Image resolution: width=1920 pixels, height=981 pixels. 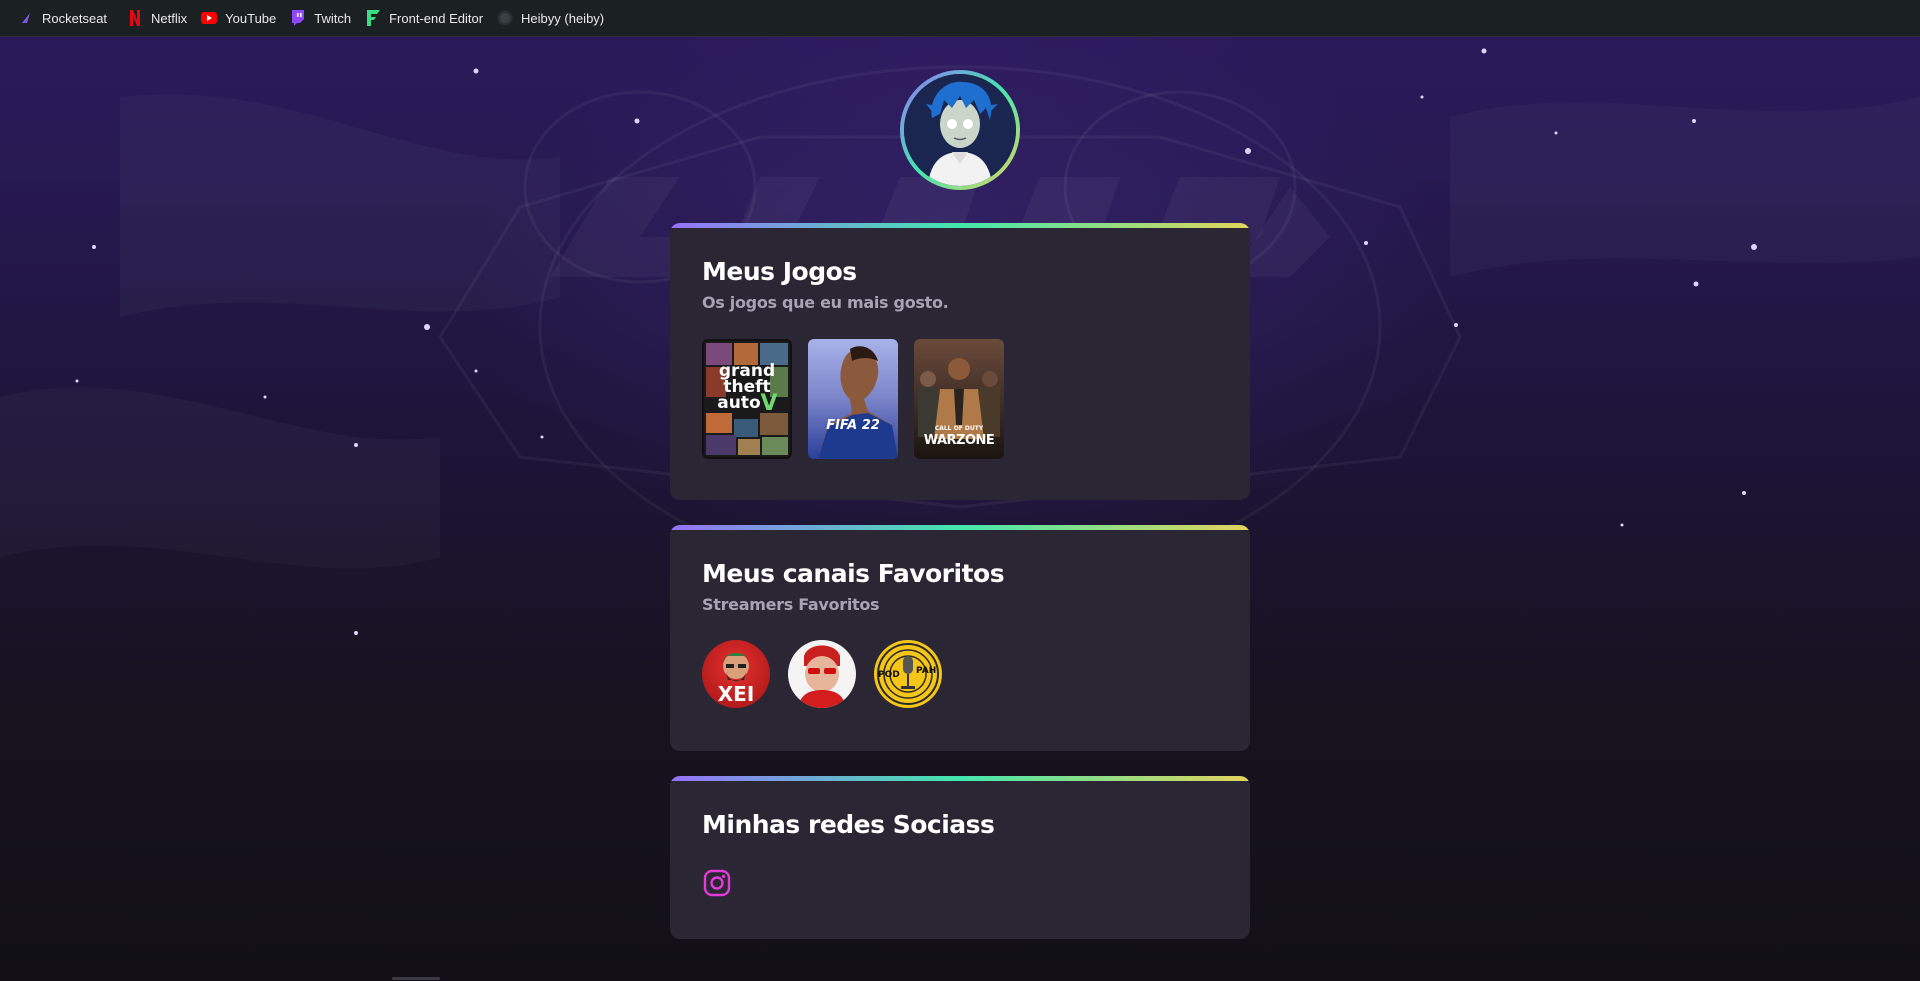 I want to click on channels-list: XEI POD PAH, so click(x=822, y=674).